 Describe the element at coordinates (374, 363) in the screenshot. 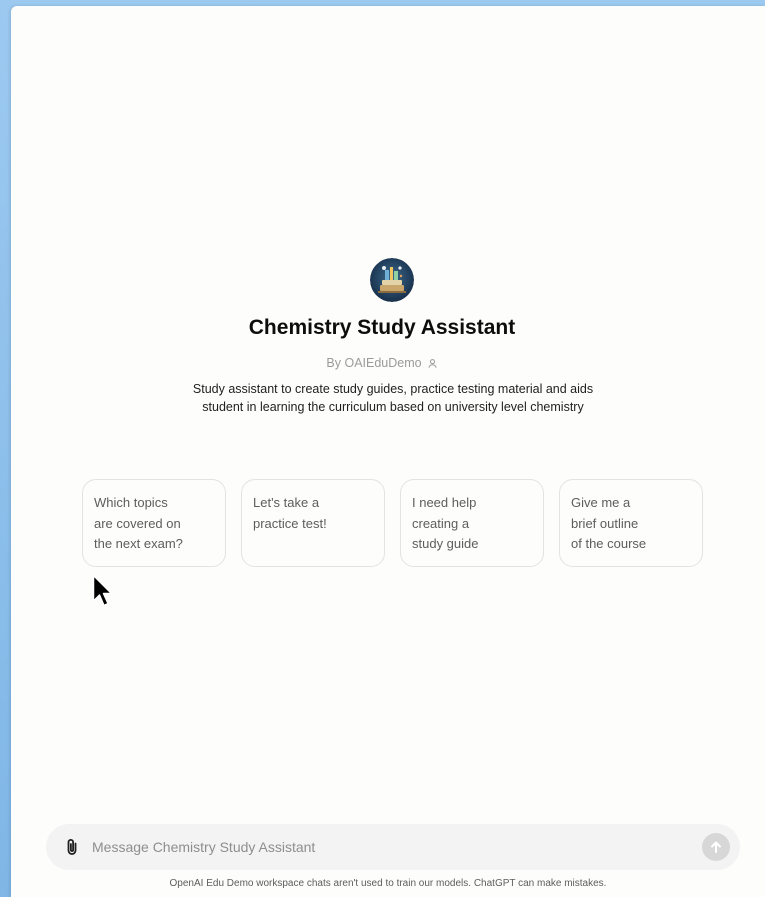

I see `byline-text: By OAIEduDemo` at that location.